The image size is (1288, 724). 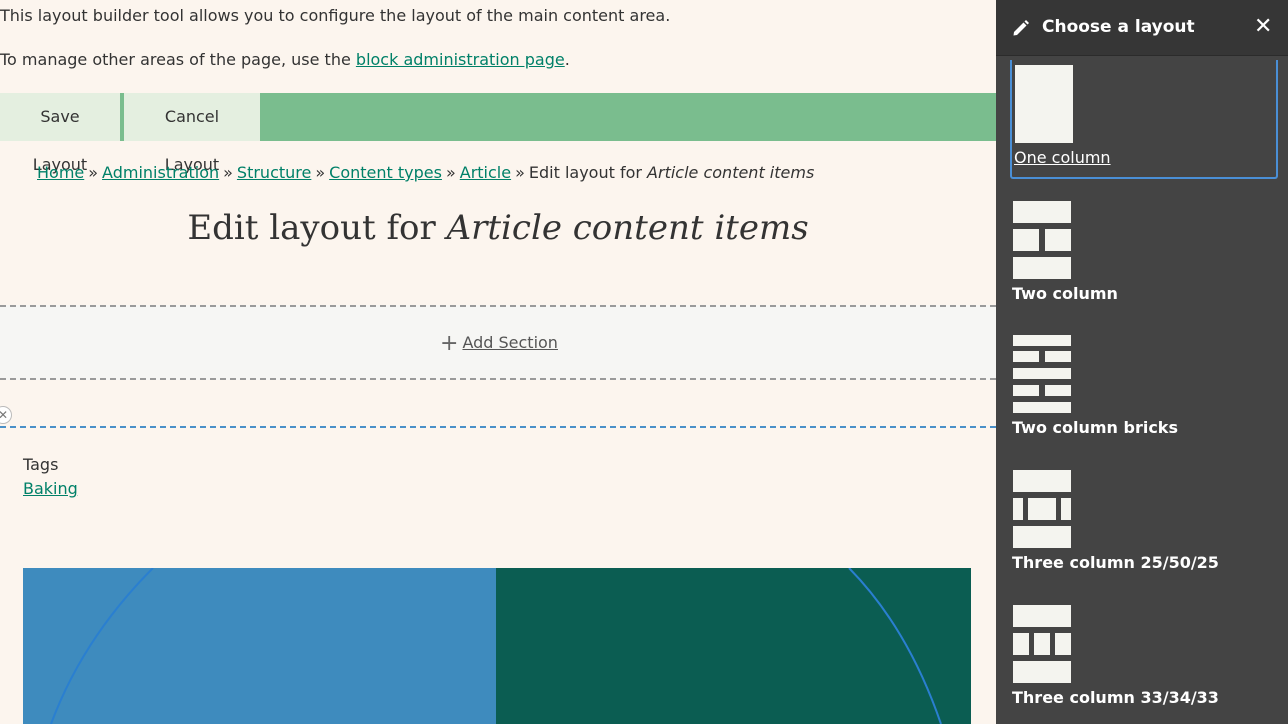 What do you see at coordinates (1263, 26) in the screenshot?
I see `close-icon: ✕` at bounding box center [1263, 26].